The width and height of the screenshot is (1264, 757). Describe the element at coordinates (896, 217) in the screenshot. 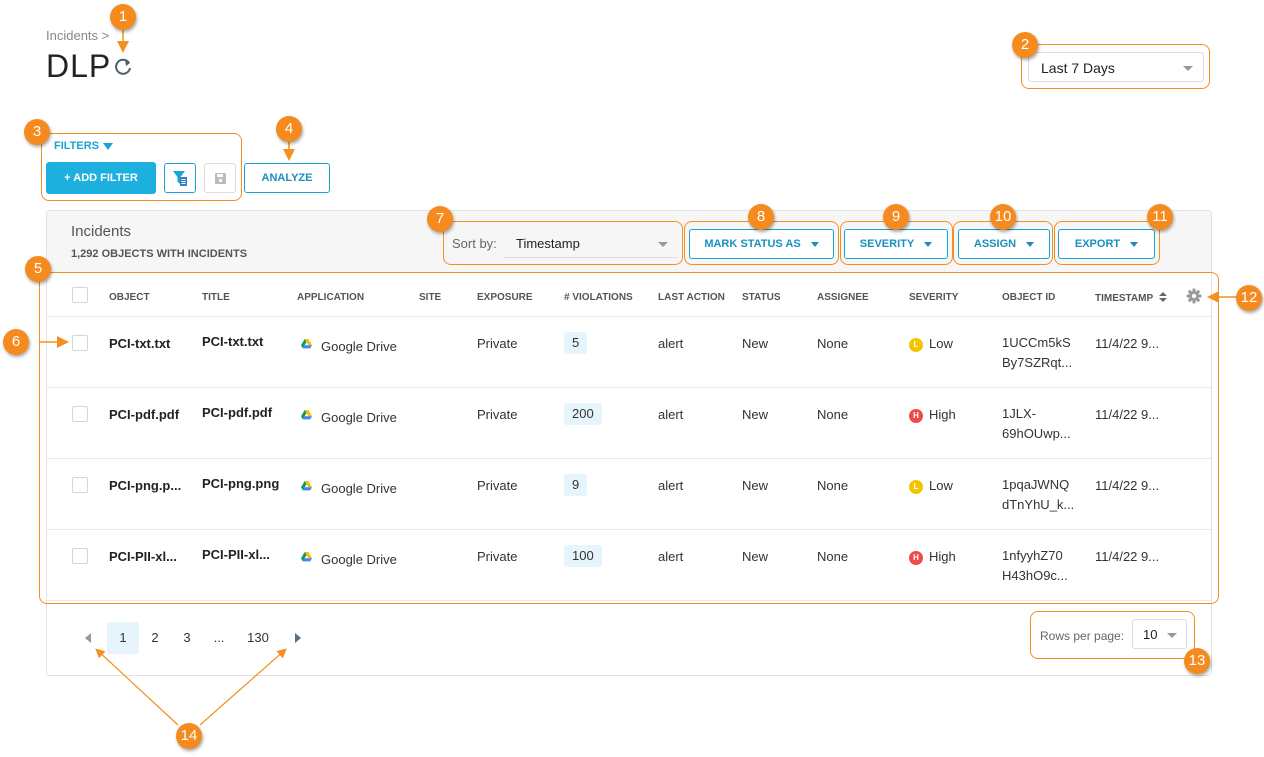

I see `annotation-badge-9: 9` at that location.